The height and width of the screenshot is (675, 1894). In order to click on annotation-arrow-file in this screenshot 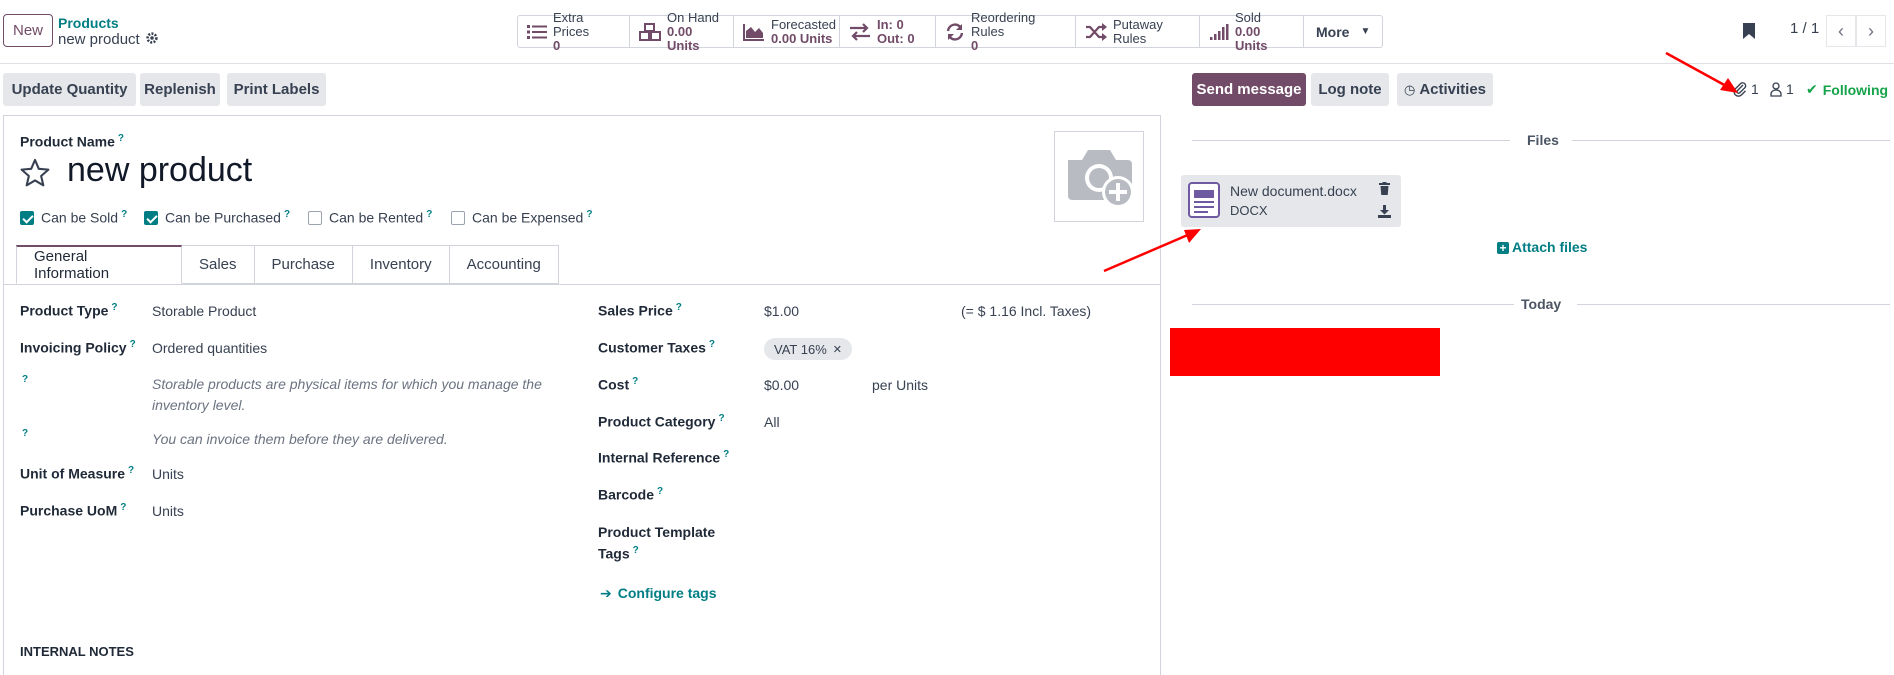, I will do `click(1152, 251)`.